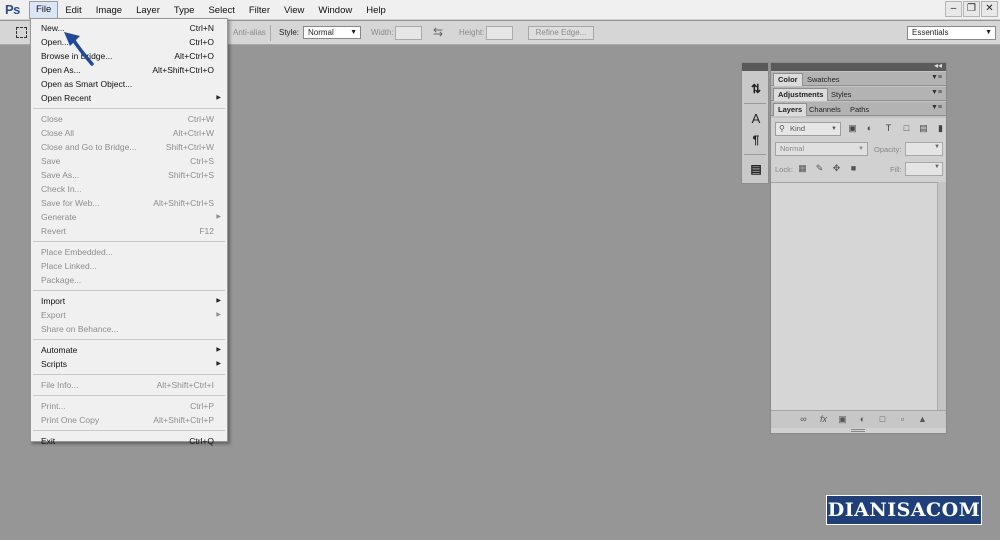  What do you see at coordinates (841, 94) in the screenshot?
I see `tab-styles: Styles` at bounding box center [841, 94].